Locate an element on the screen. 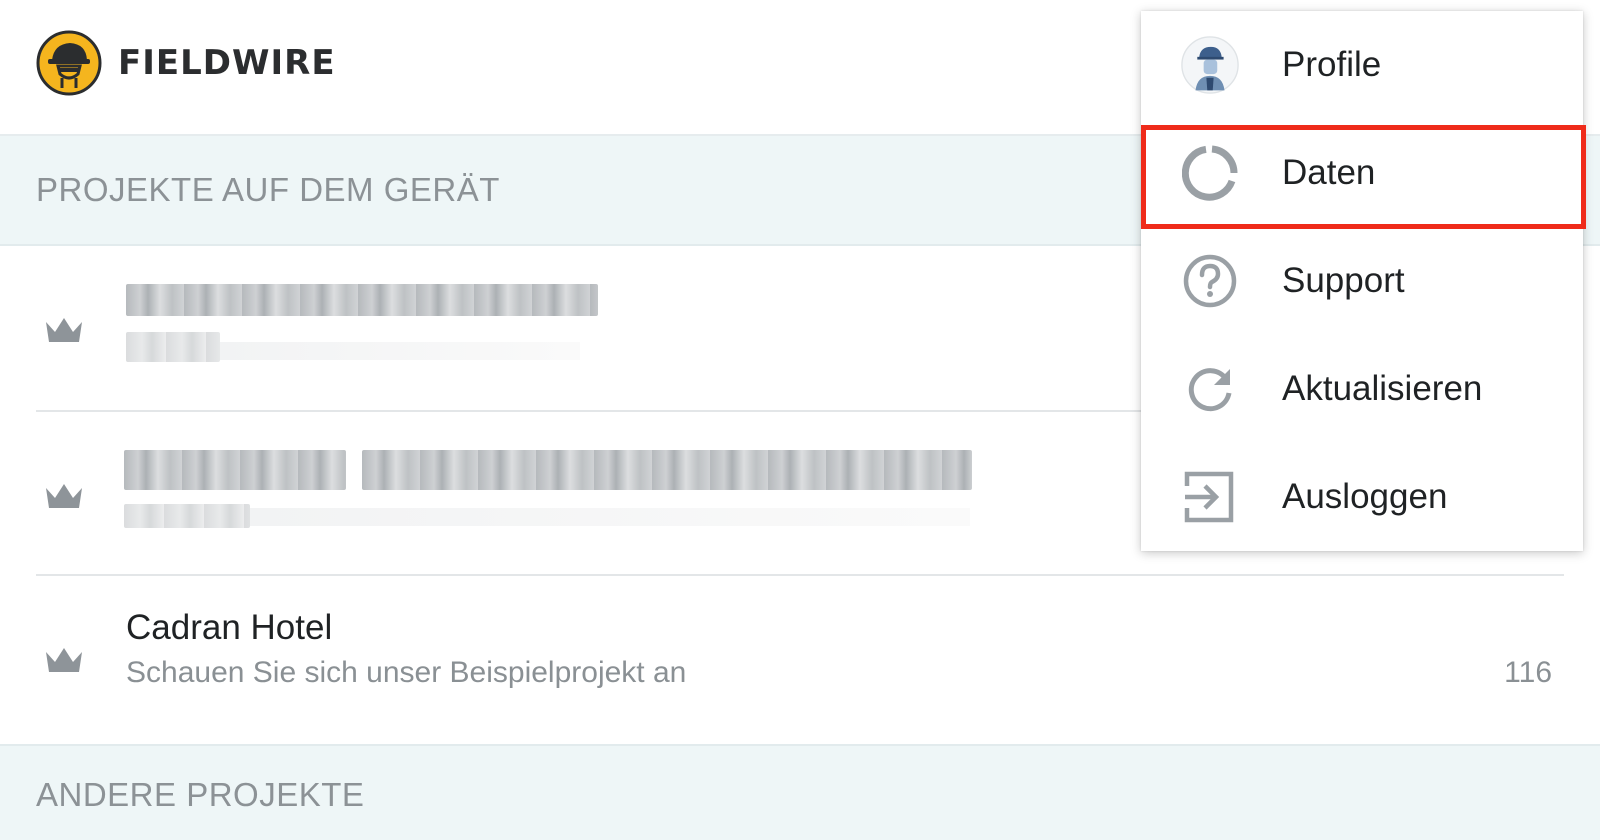 This screenshot has width=1600, height=840. fieldwire-worker-logo-icon is located at coordinates (69, 63).